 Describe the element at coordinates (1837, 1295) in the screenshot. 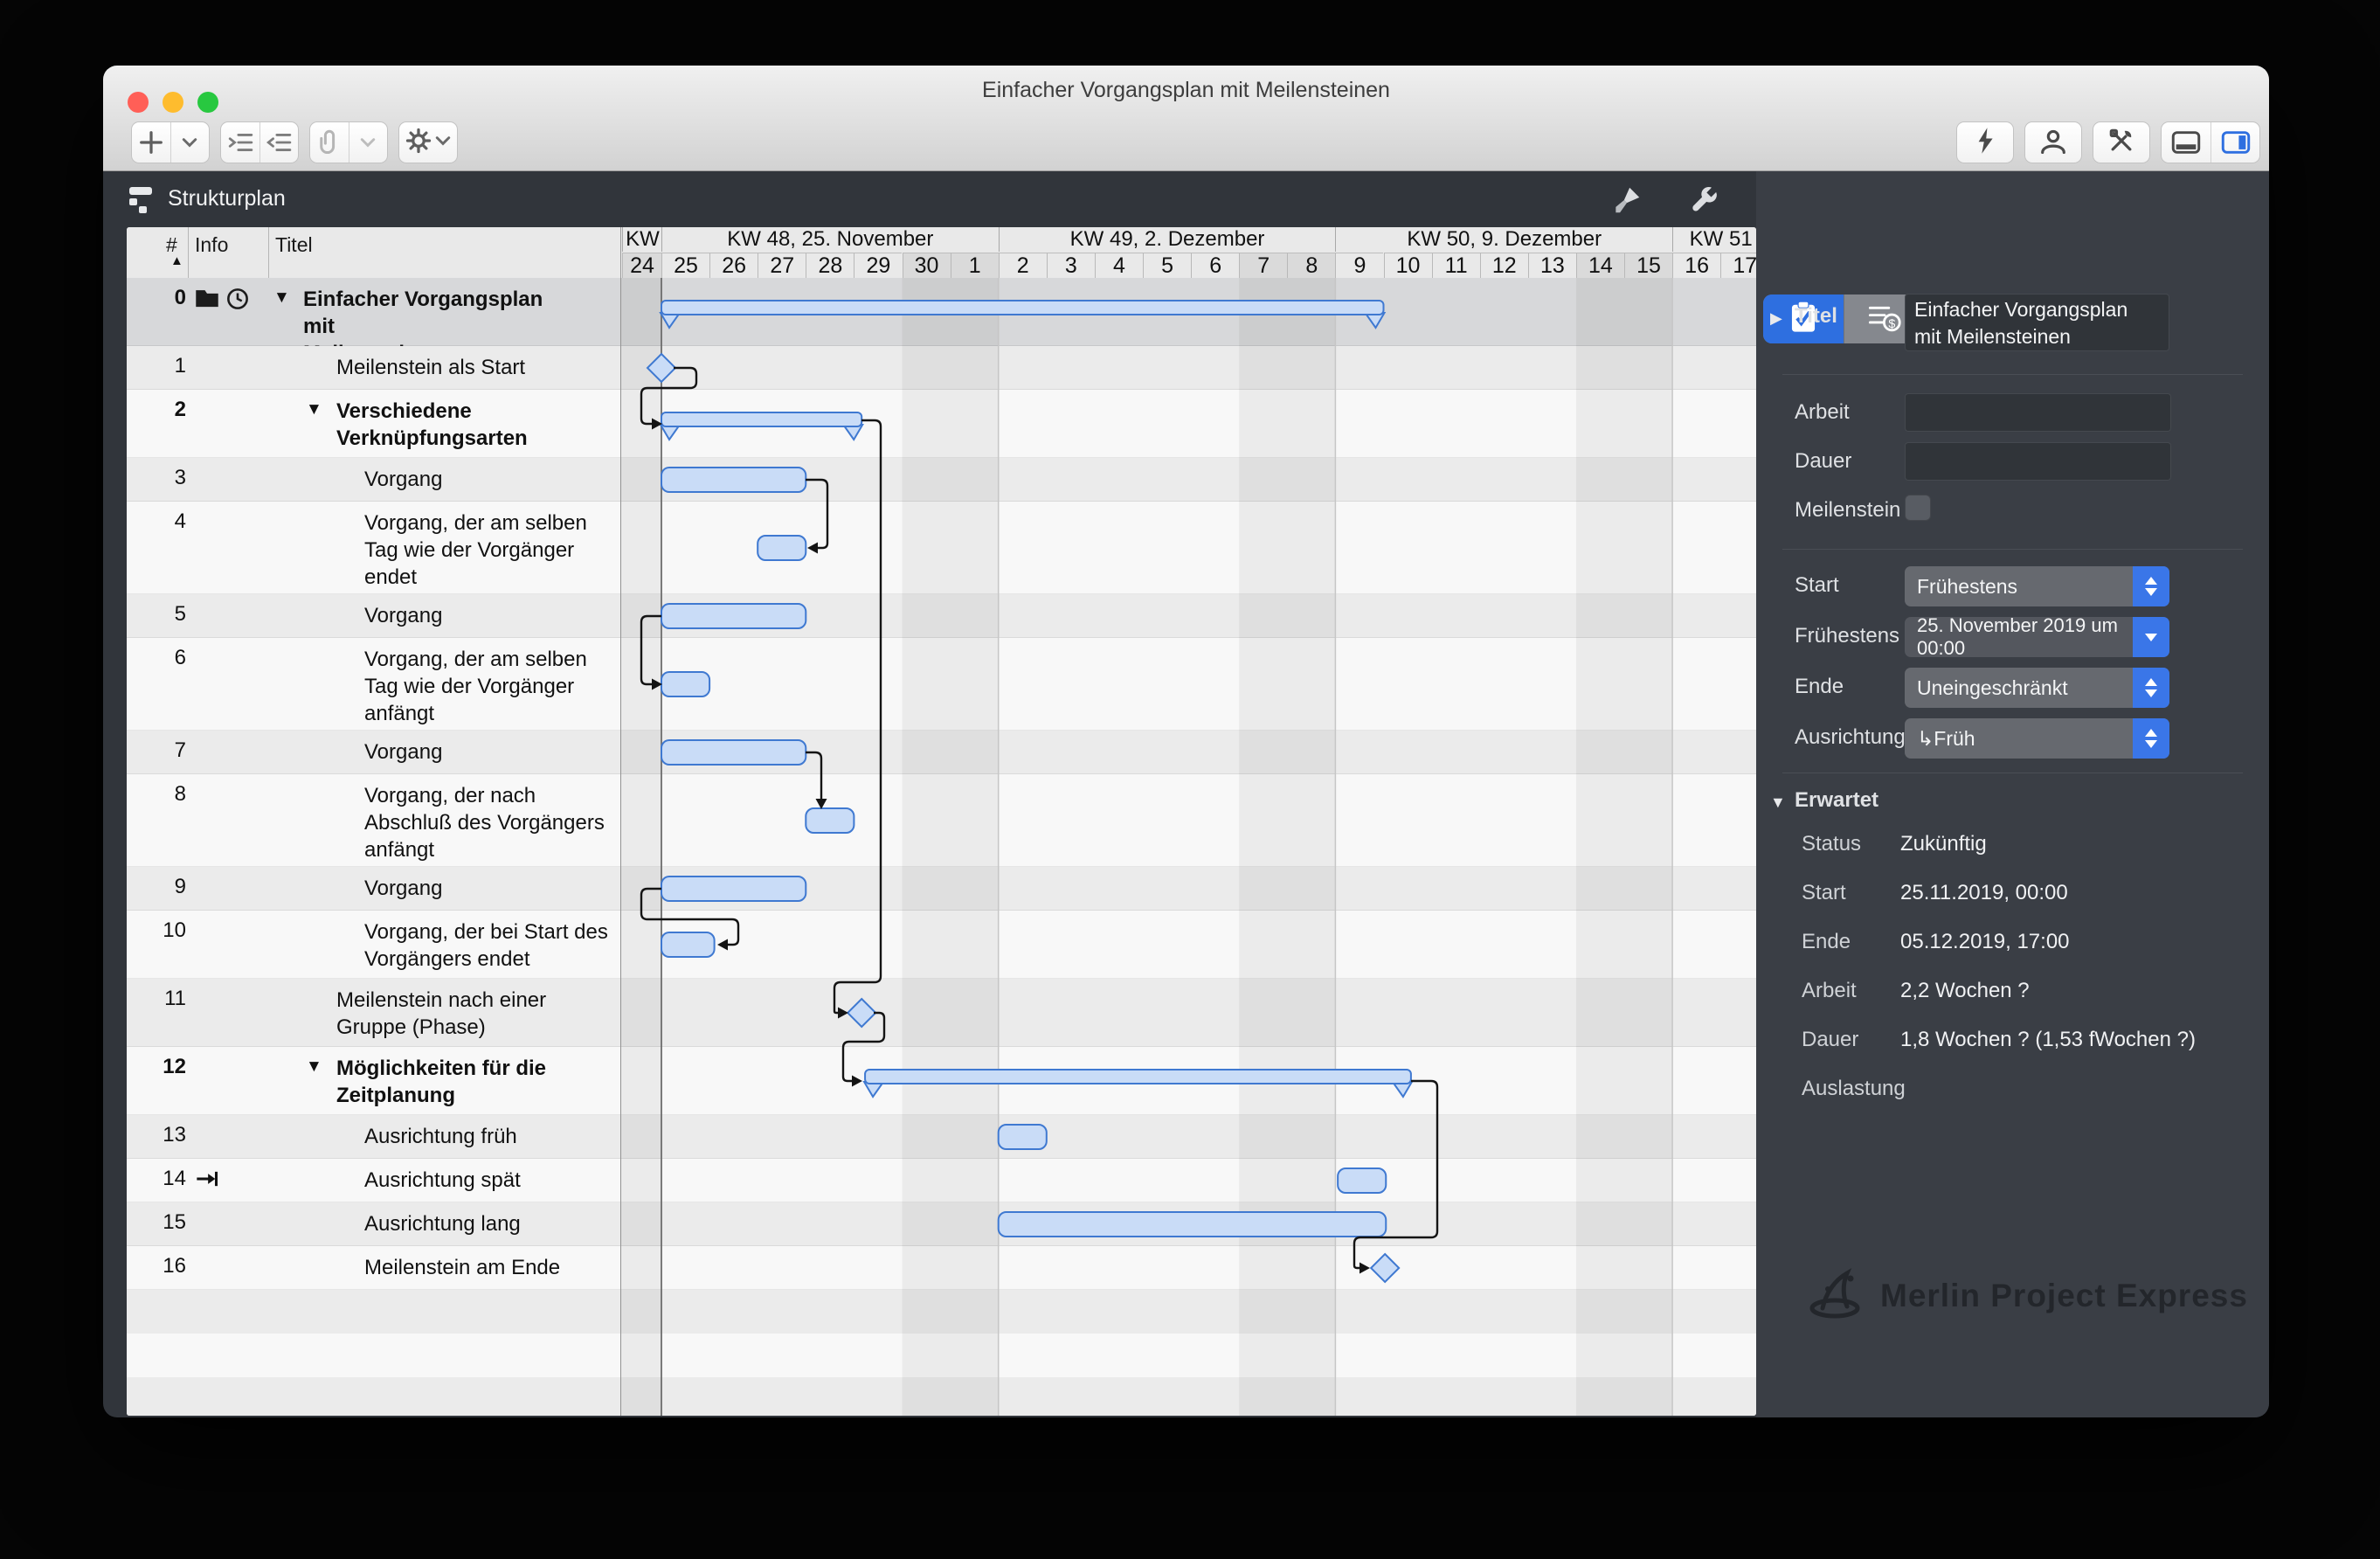

I see `merlin-hat-icon` at that location.